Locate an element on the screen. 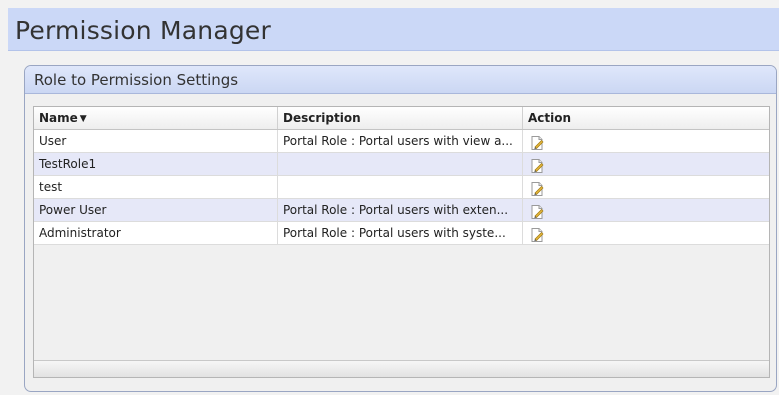 The width and height of the screenshot is (779, 395). table-header: Name ▼ Description Action is located at coordinates (401, 118).